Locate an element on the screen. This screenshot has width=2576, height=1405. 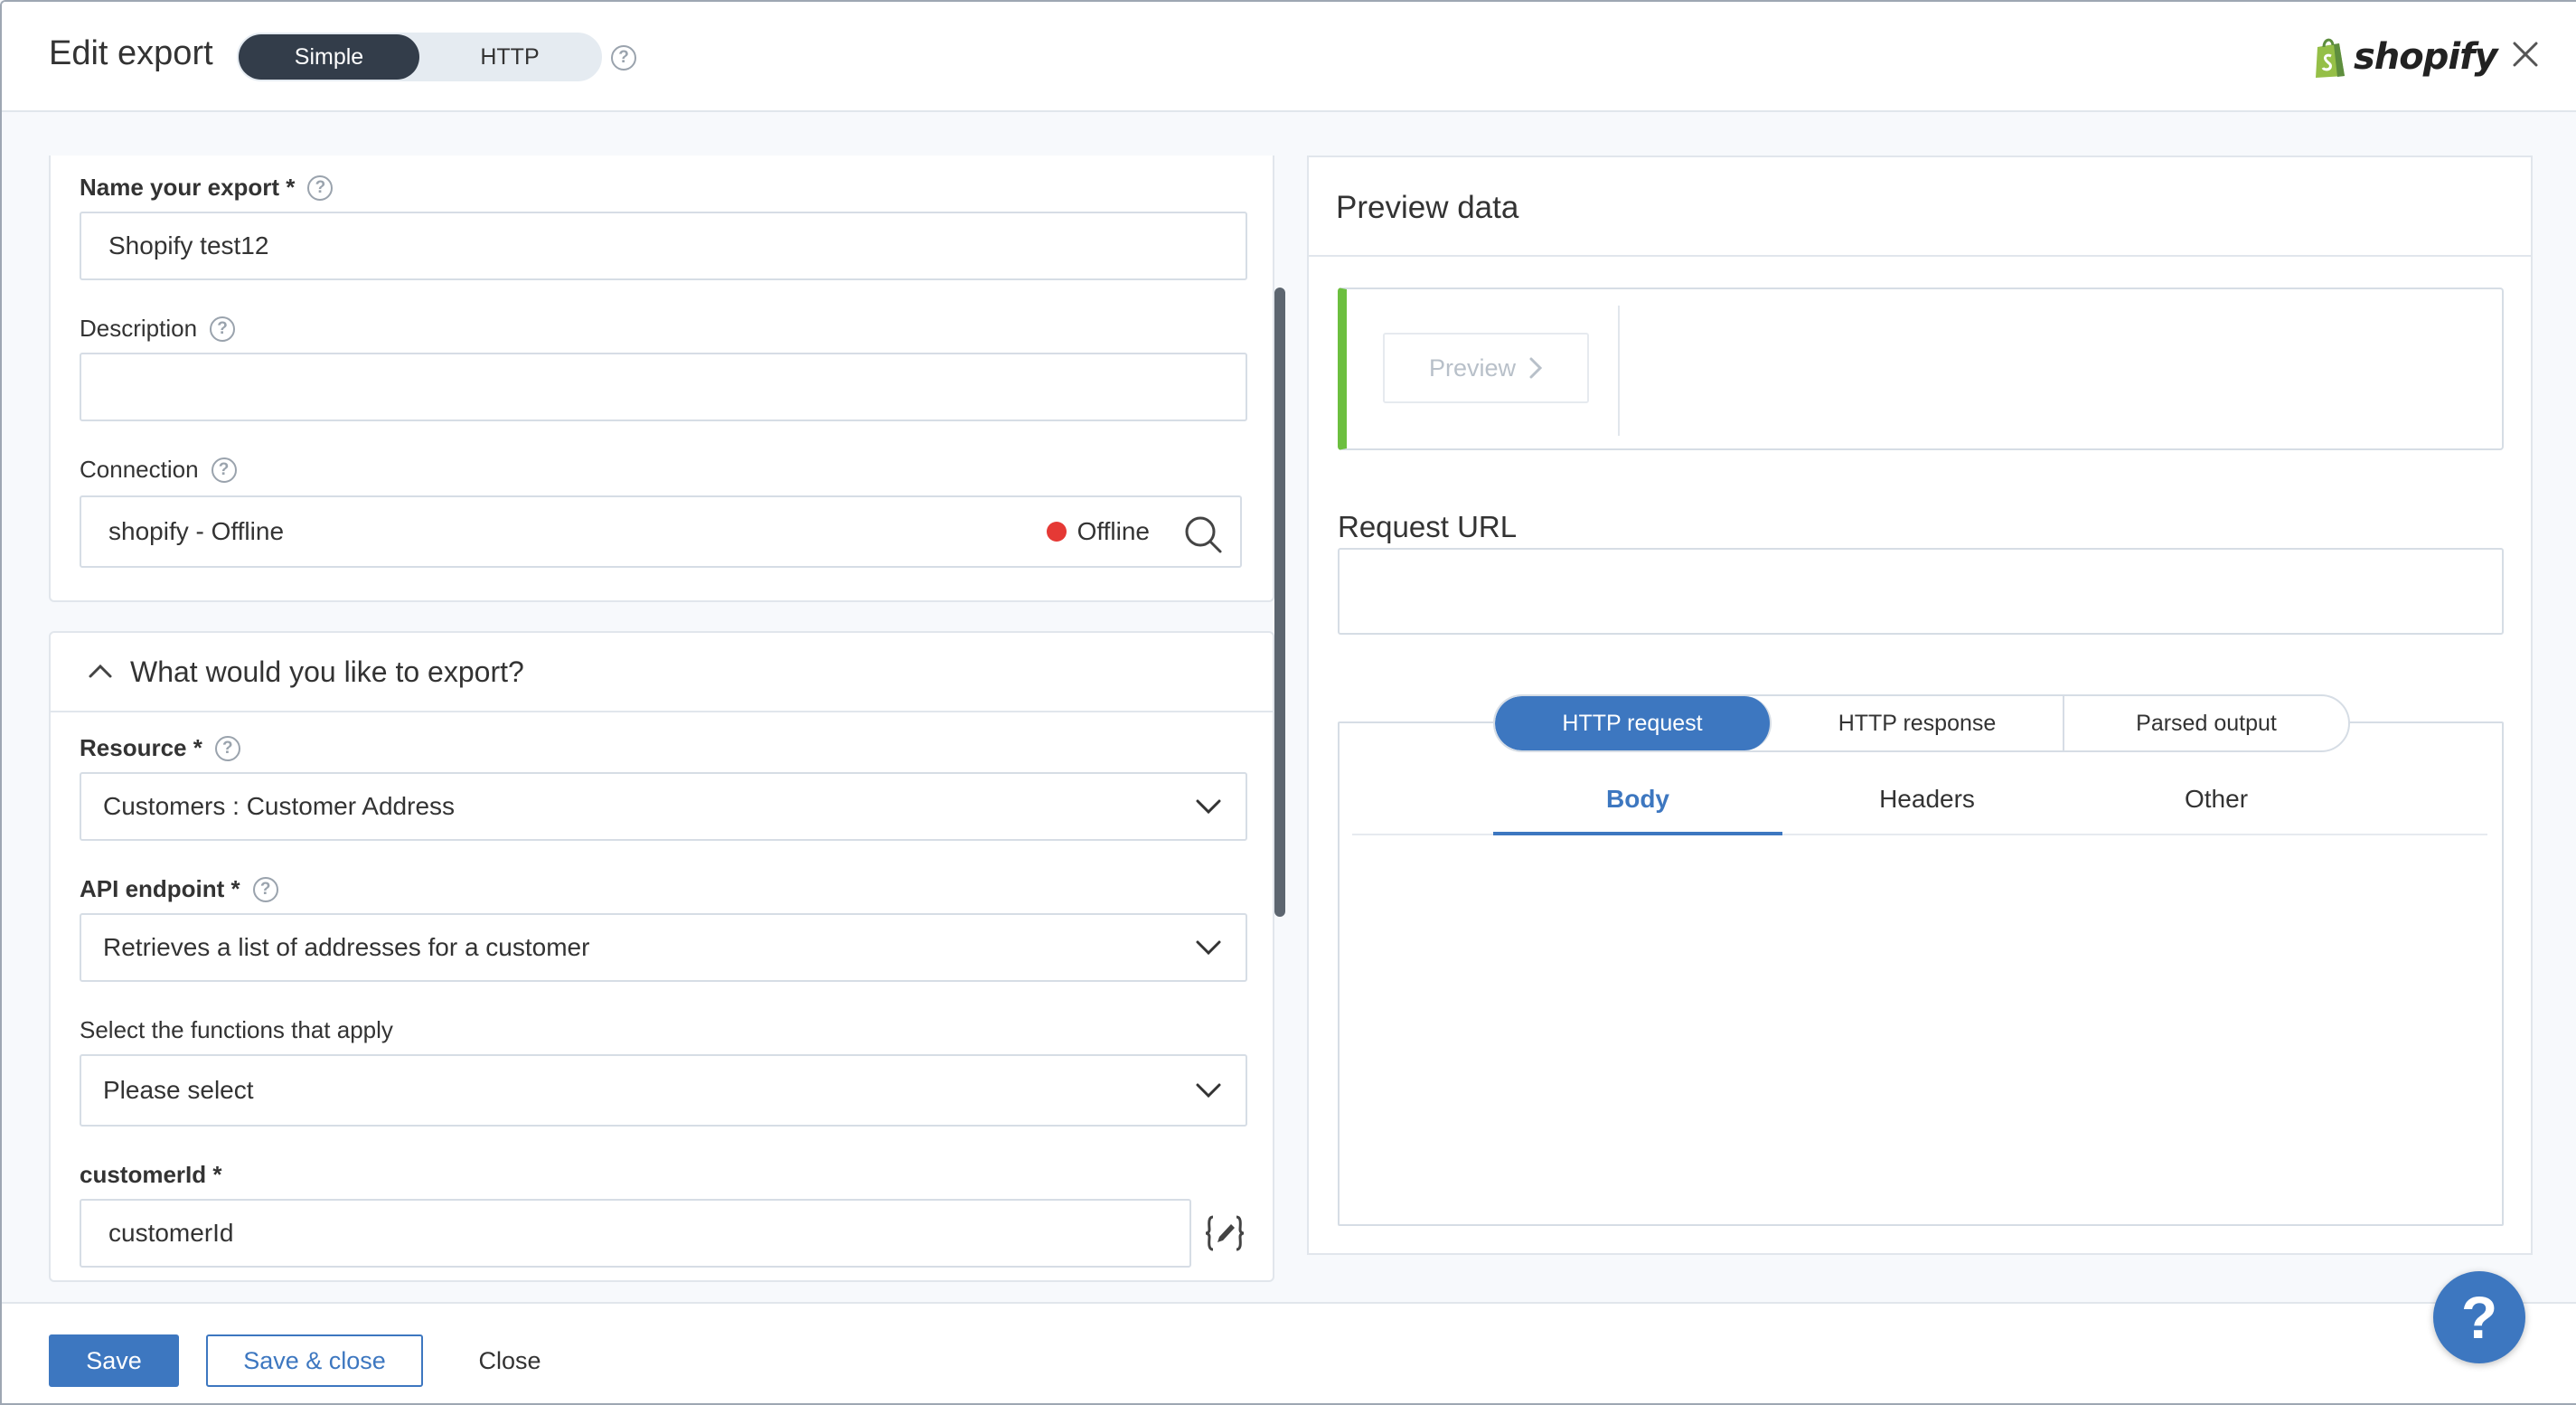
tab-body: Body is located at coordinates (1637, 800).